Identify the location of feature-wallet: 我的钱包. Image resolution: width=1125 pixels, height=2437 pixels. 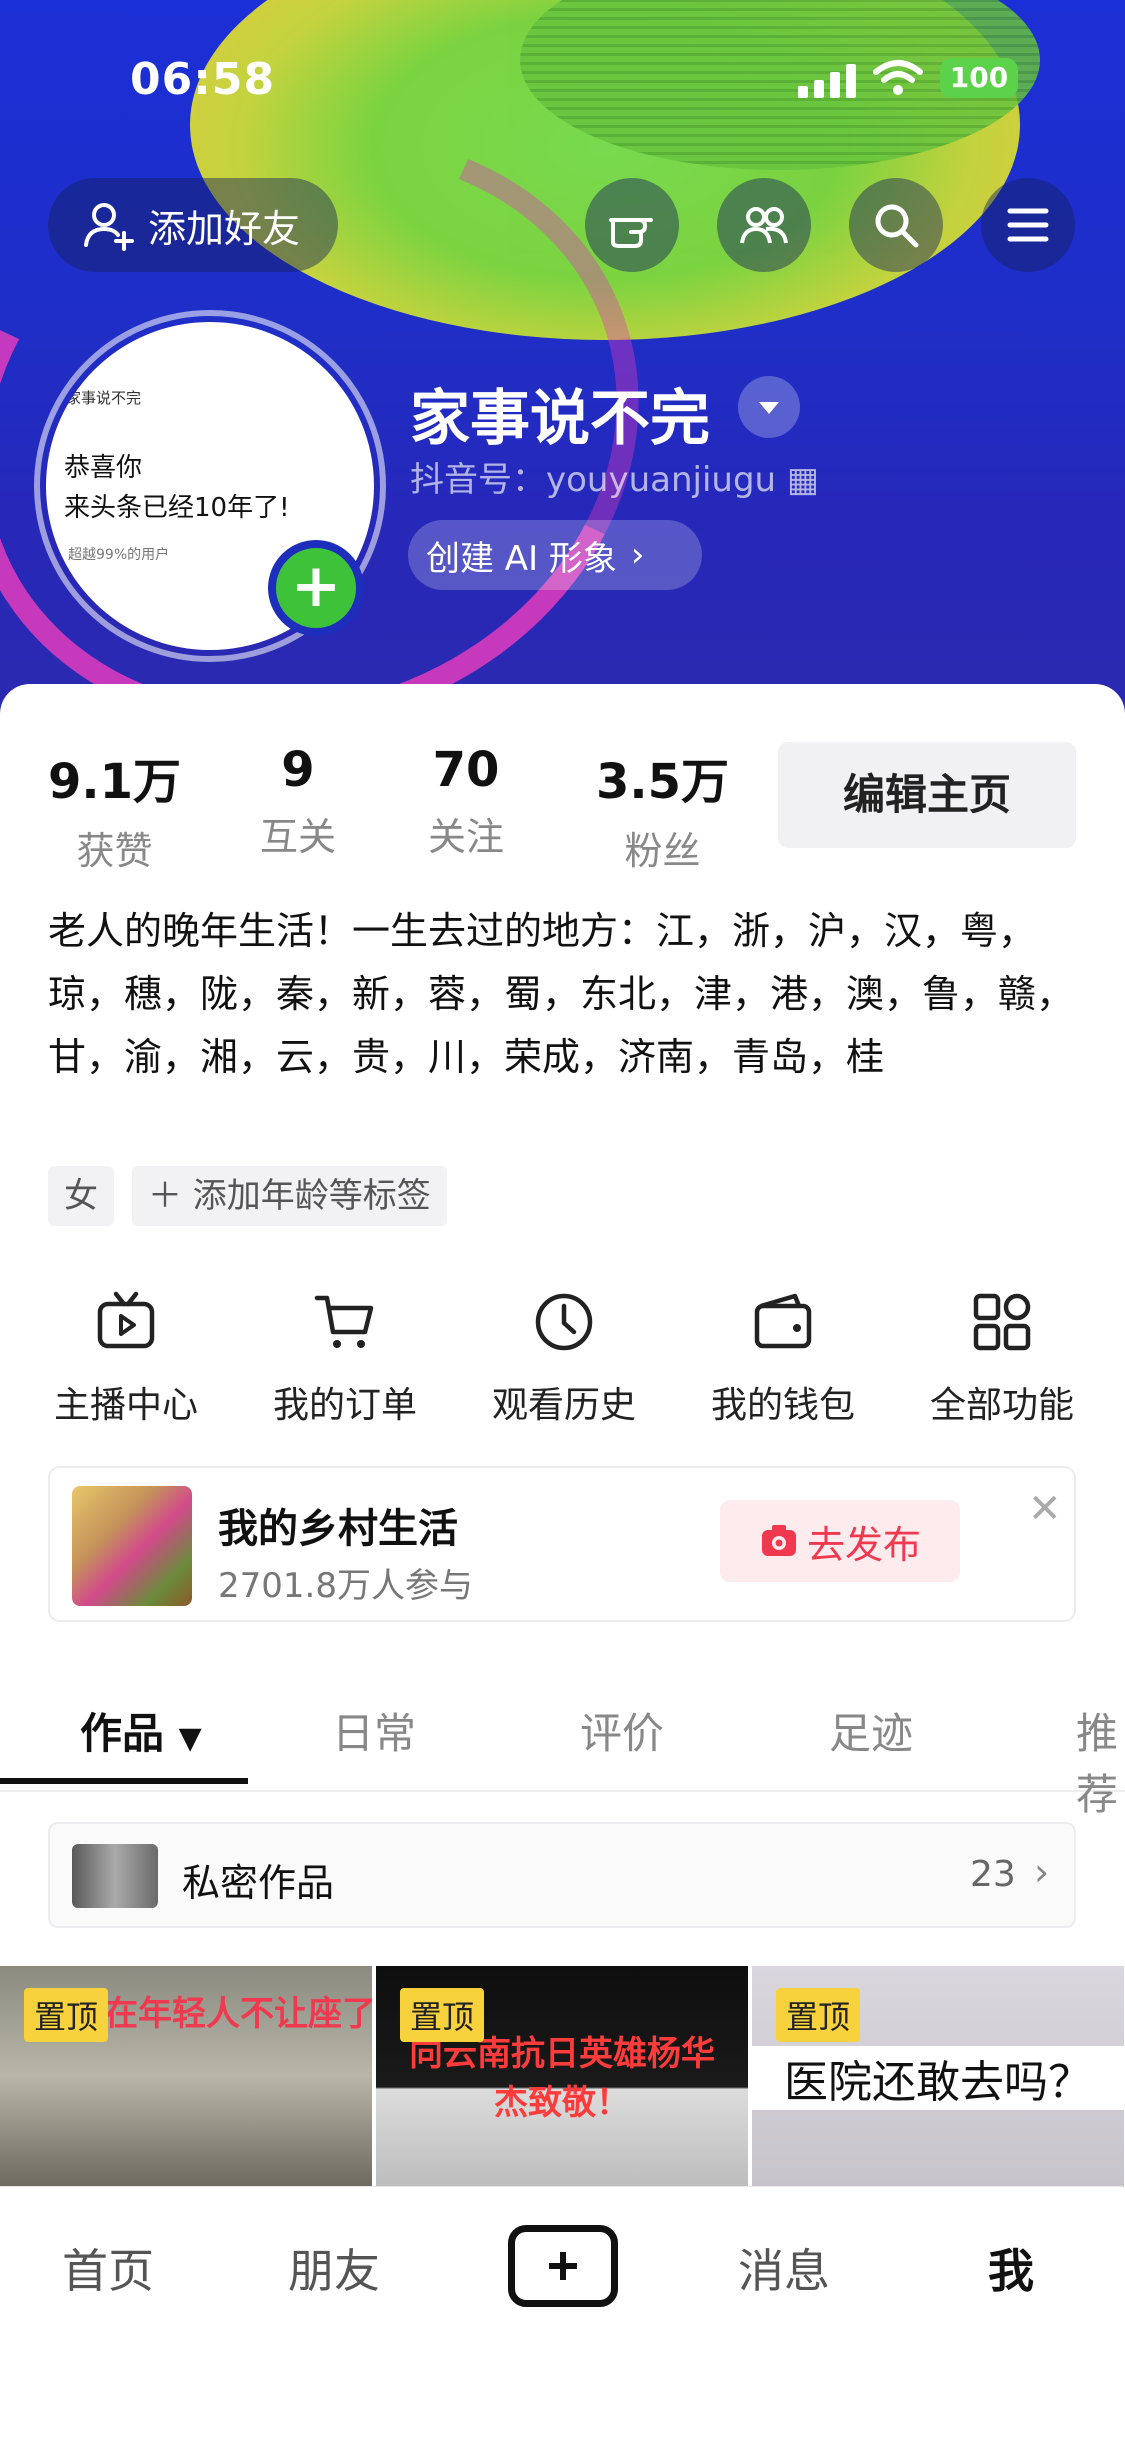
(783, 1359).